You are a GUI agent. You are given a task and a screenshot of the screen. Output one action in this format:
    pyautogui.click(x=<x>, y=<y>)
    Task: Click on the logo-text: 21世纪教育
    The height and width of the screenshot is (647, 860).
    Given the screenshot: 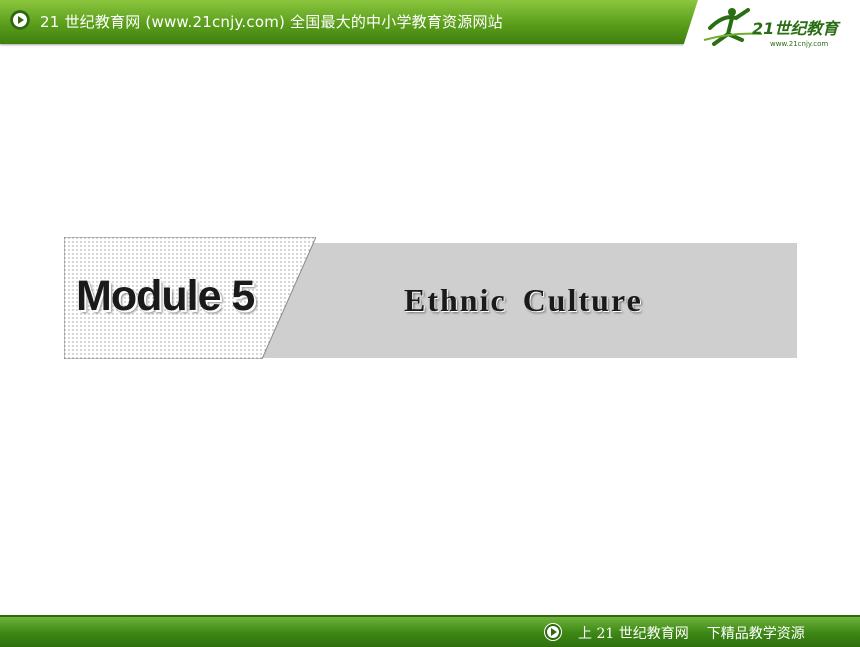 What is the action you would take?
    pyautogui.click(x=796, y=28)
    